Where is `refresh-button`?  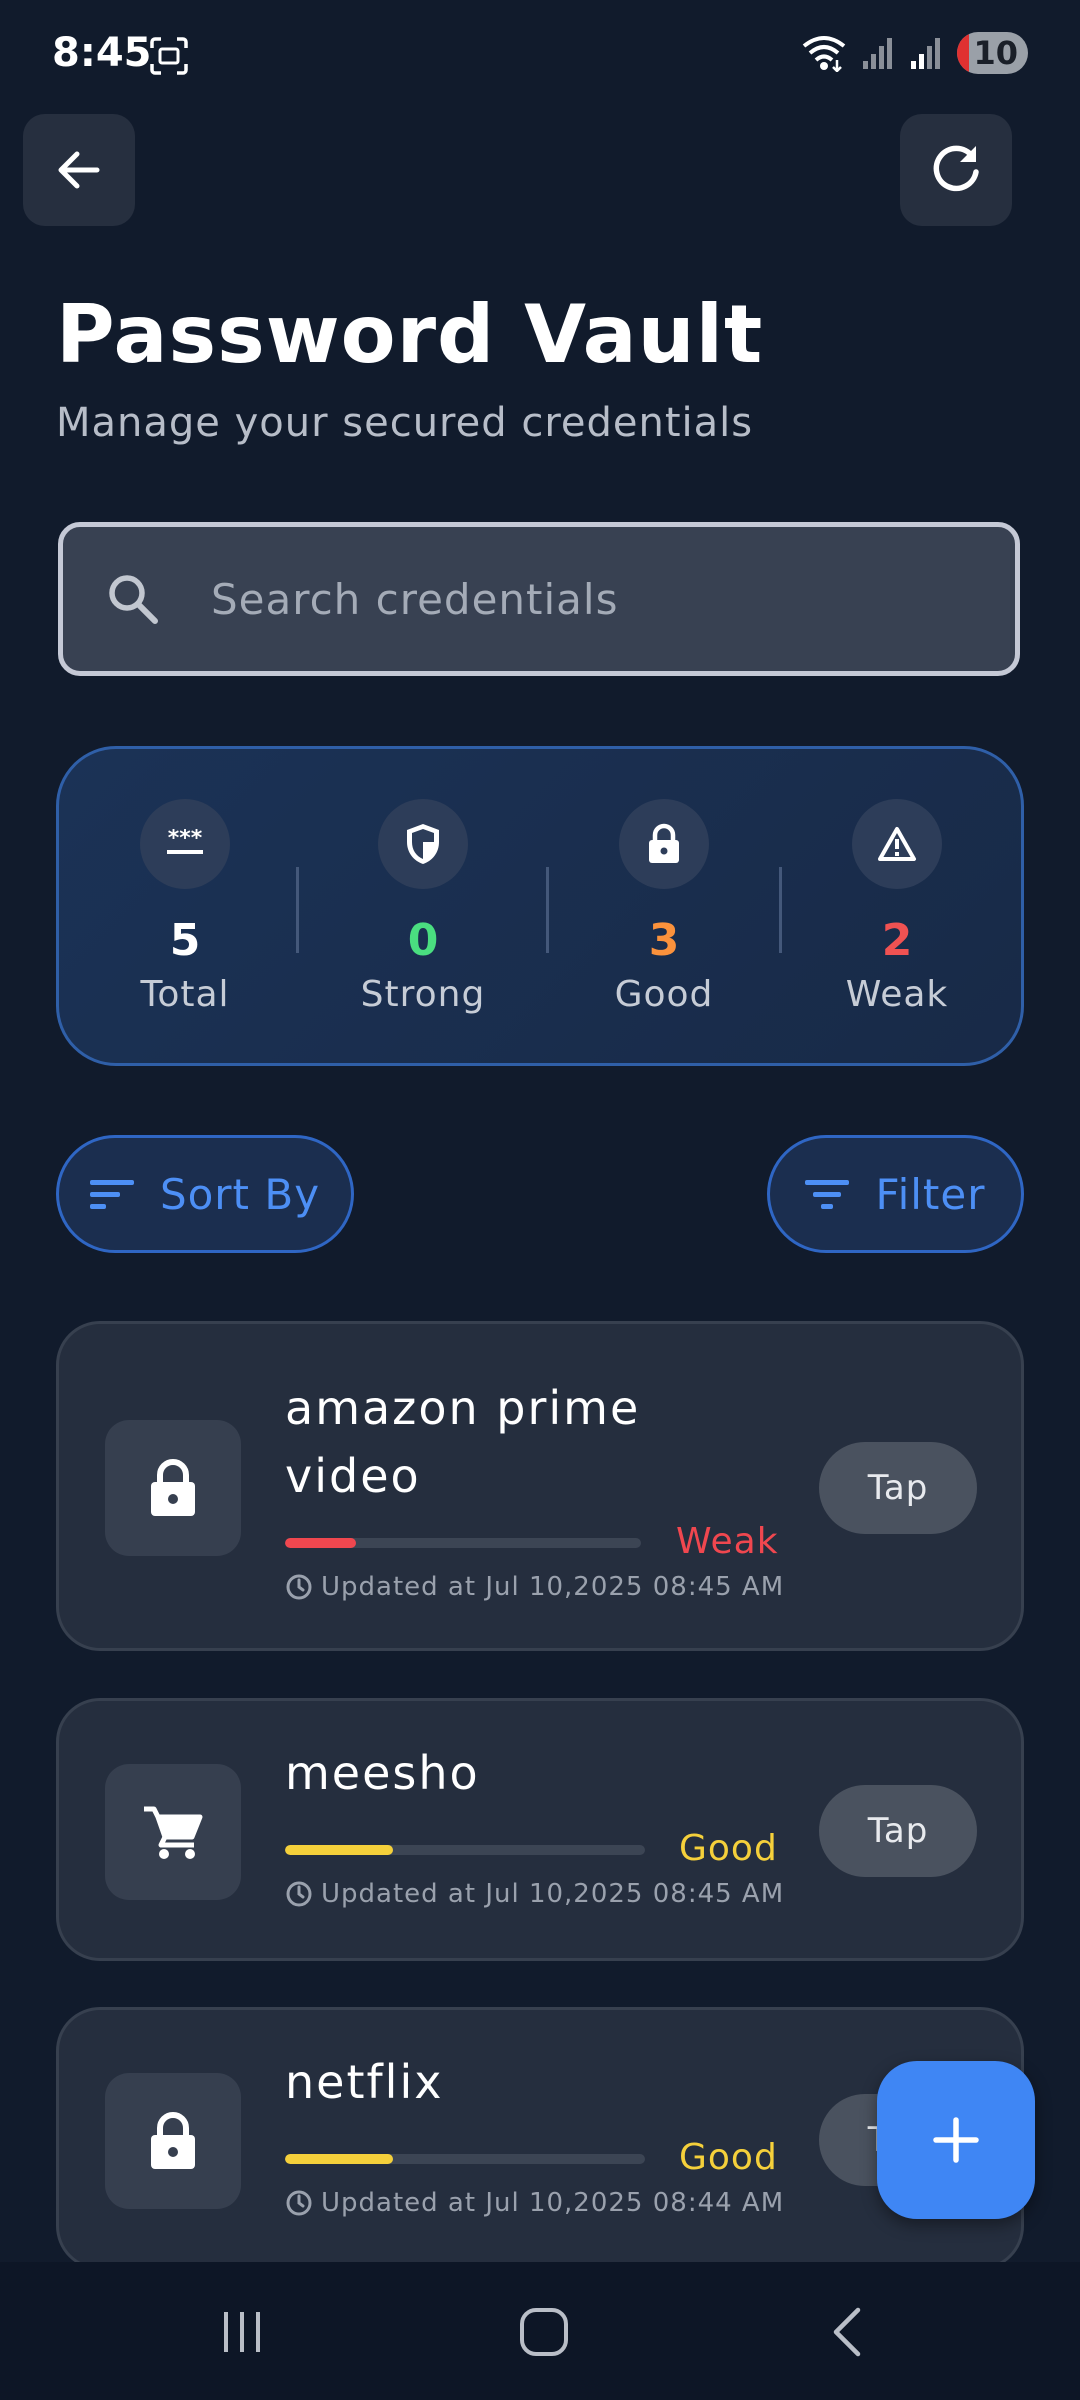 refresh-button is located at coordinates (956, 170).